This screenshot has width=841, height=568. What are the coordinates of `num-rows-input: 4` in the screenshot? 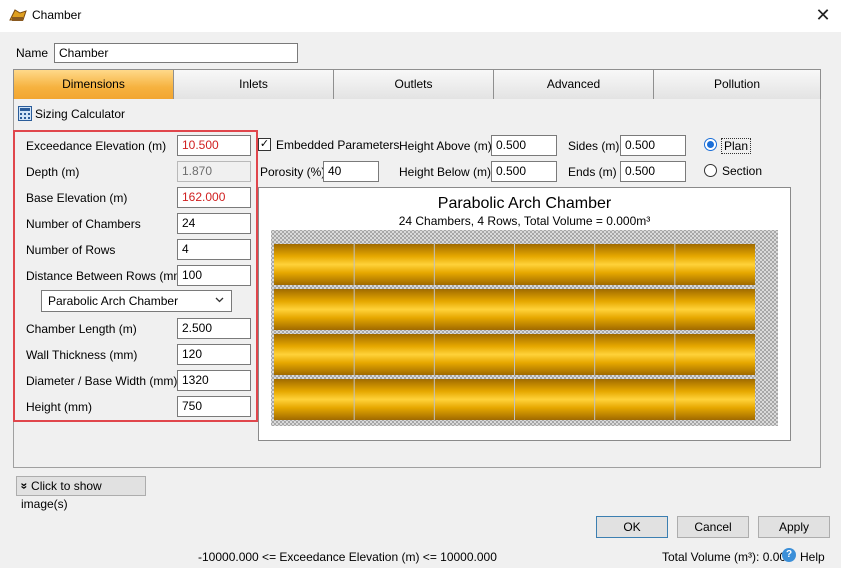 It's located at (214, 249).